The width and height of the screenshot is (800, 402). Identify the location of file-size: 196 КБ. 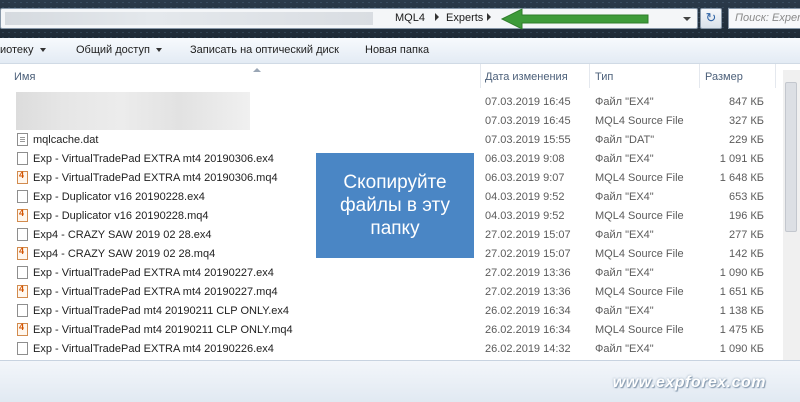
(746, 216).